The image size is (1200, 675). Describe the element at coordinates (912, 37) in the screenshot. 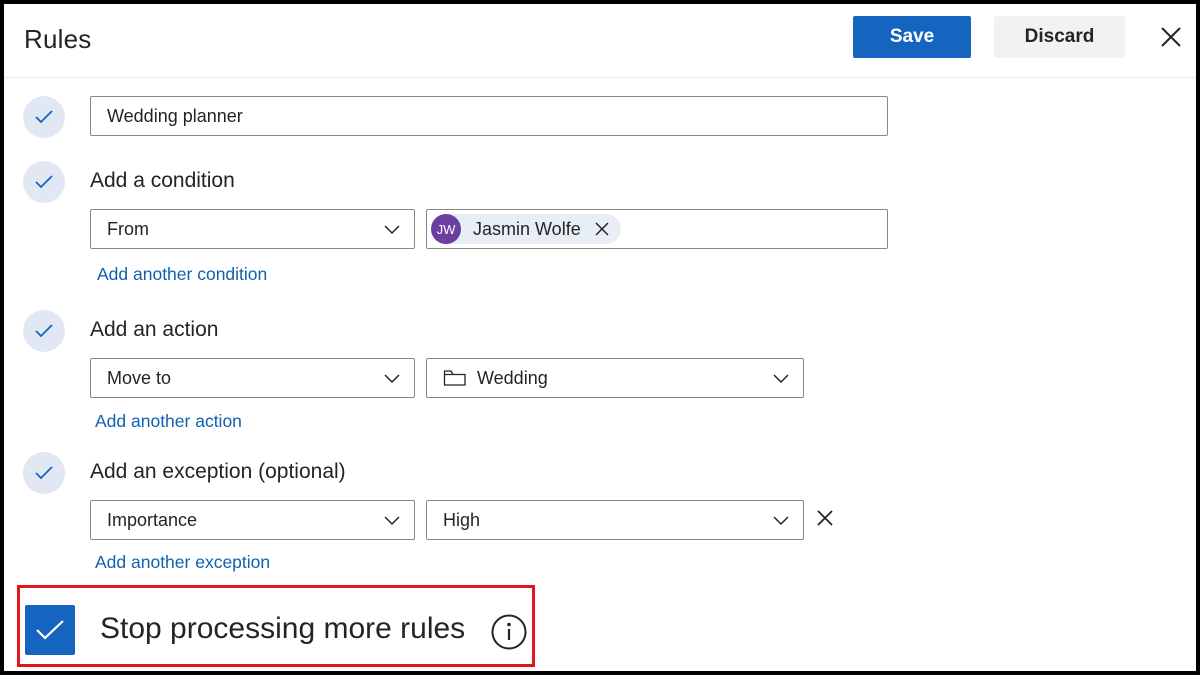

I see `save-button: Save` at that location.